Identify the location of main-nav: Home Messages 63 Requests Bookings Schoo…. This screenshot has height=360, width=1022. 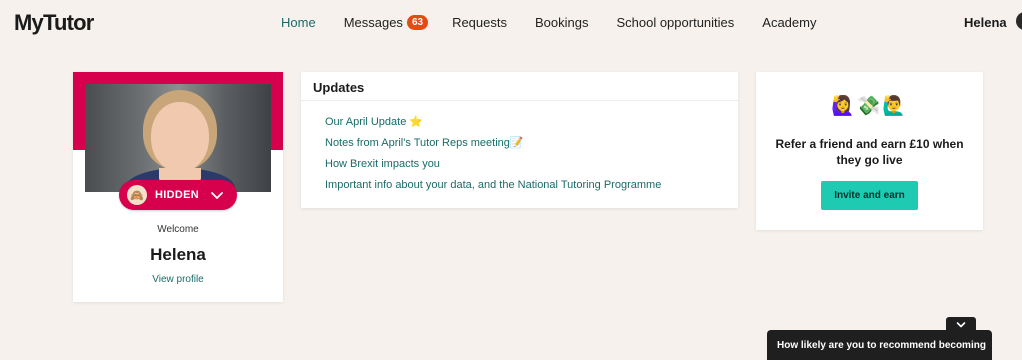
(548, 22).